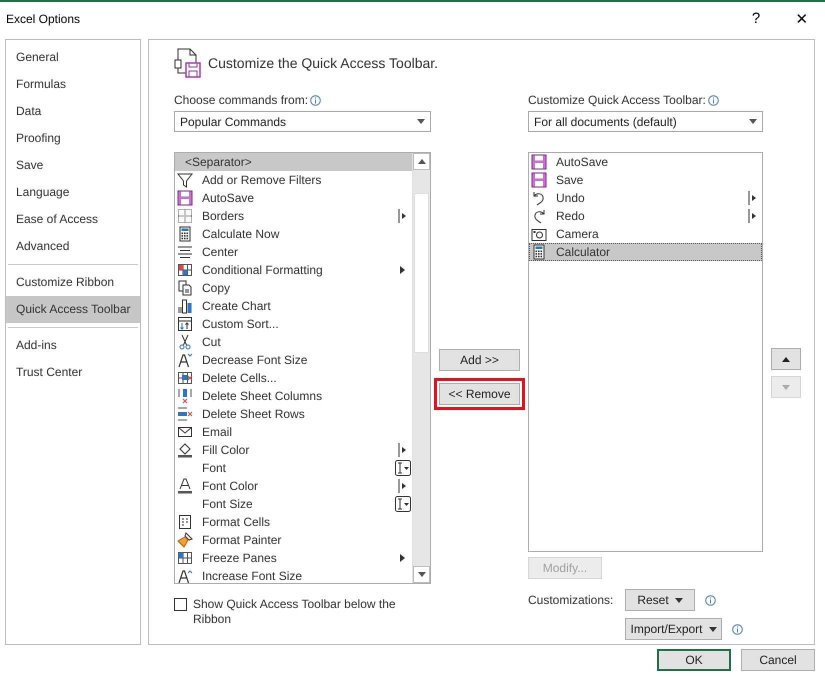 This screenshot has width=825, height=677. What do you see at coordinates (185, 575) in the screenshot?
I see `increase-font-icon` at bounding box center [185, 575].